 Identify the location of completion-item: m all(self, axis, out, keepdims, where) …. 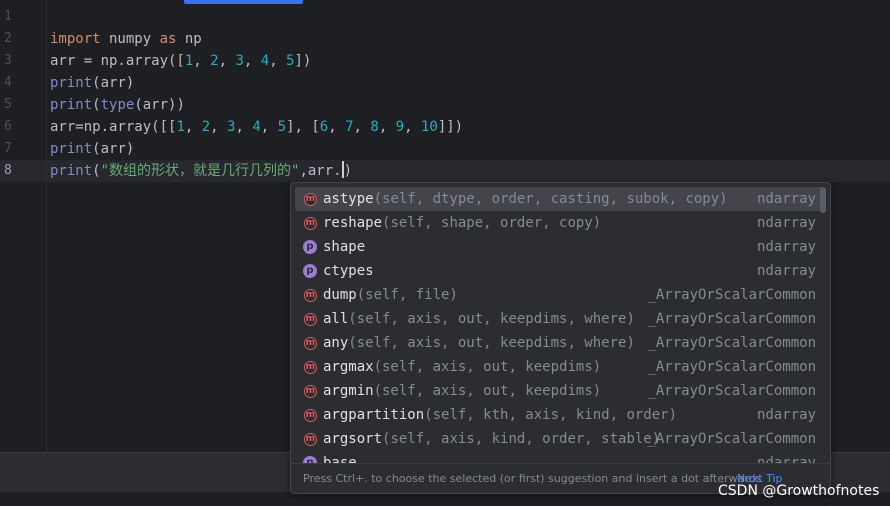
(559, 319).